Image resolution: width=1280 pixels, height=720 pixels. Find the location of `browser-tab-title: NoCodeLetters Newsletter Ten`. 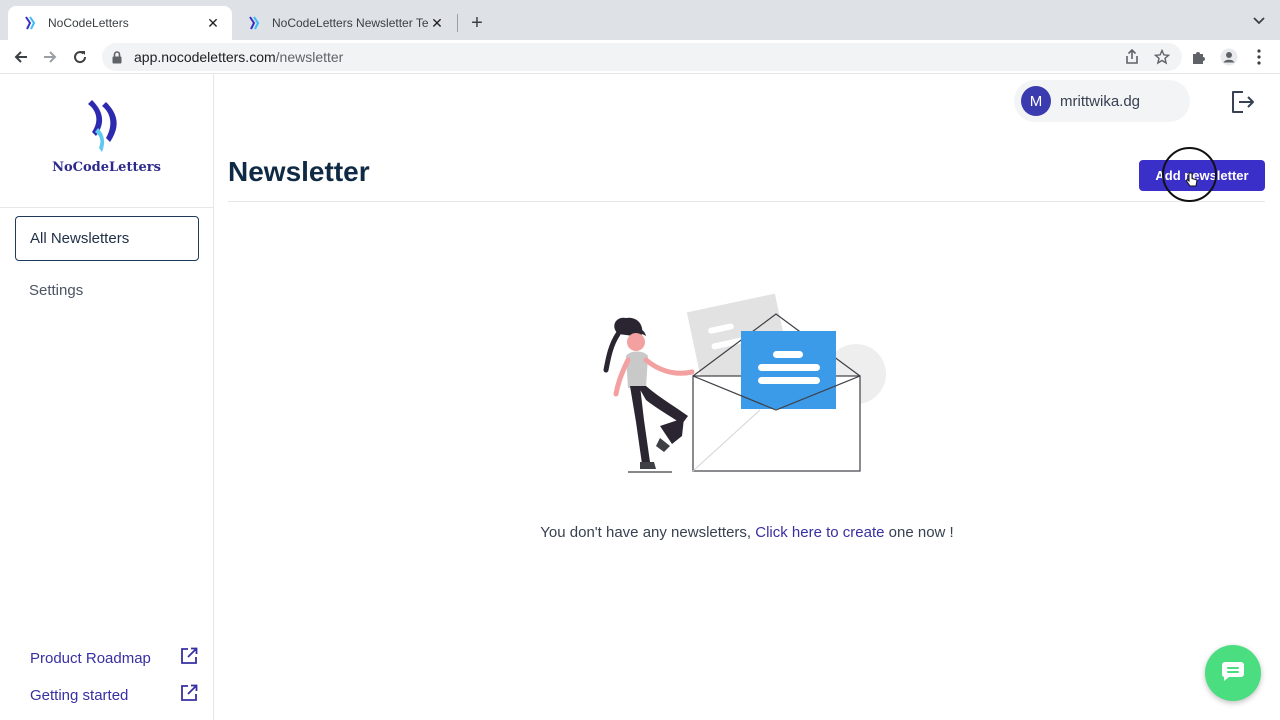

browser-tab-title: NoCodeLetters Newsletter Ten is located at coordinates (350, 23).